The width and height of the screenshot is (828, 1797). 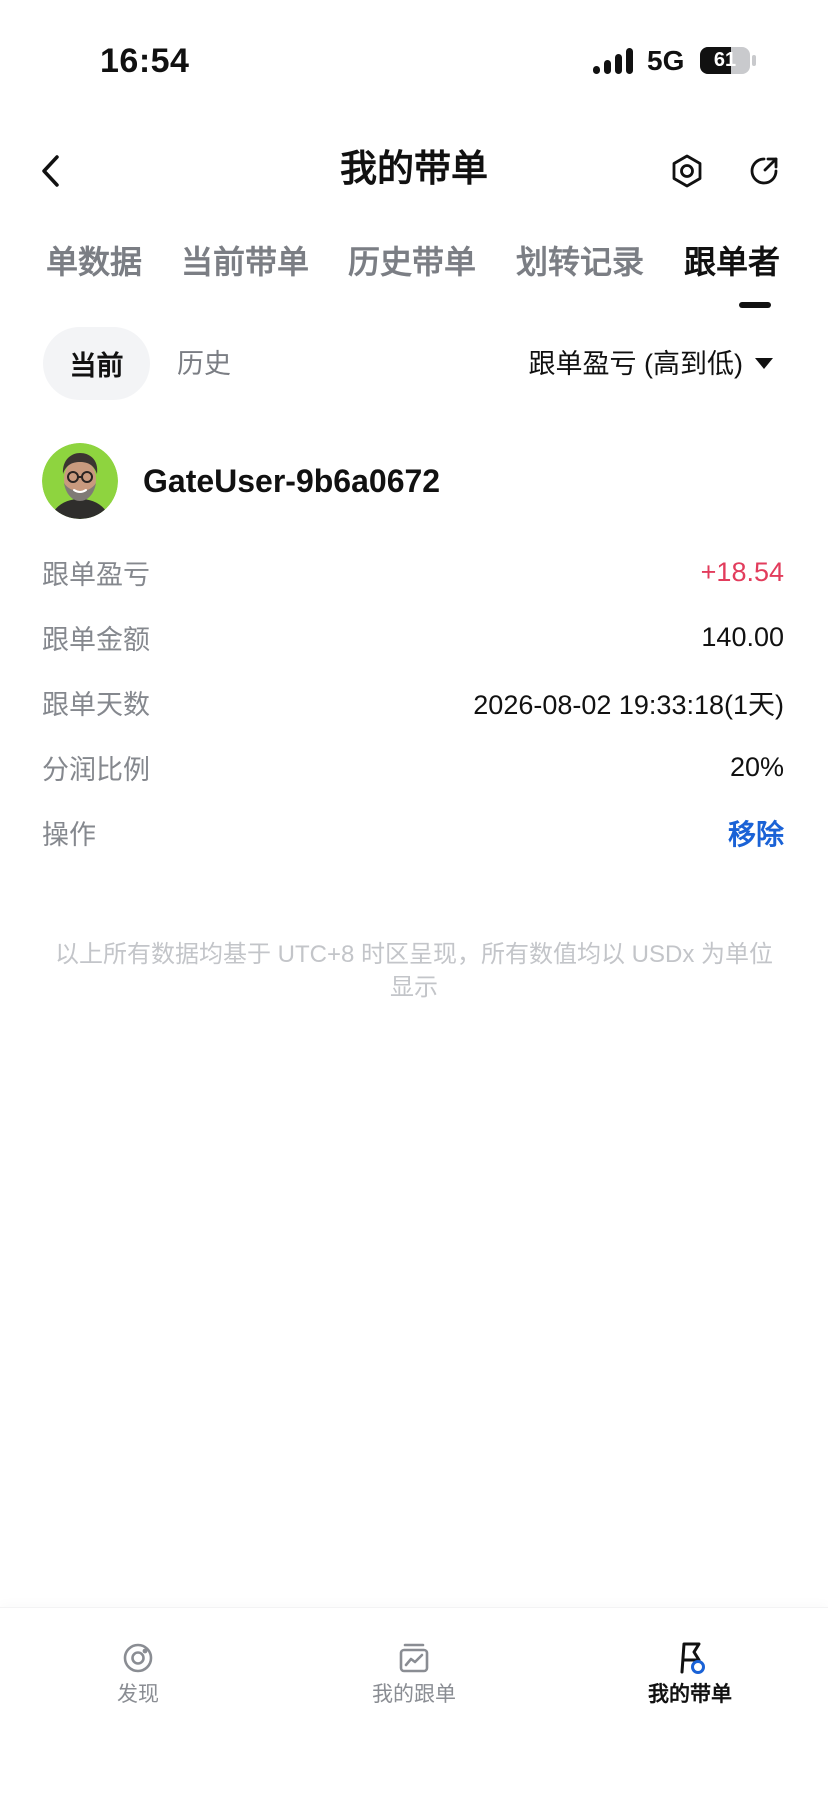 I want to click on days-value: 2026-08-02 19:33:18(1天), so click(x=628, y=705).